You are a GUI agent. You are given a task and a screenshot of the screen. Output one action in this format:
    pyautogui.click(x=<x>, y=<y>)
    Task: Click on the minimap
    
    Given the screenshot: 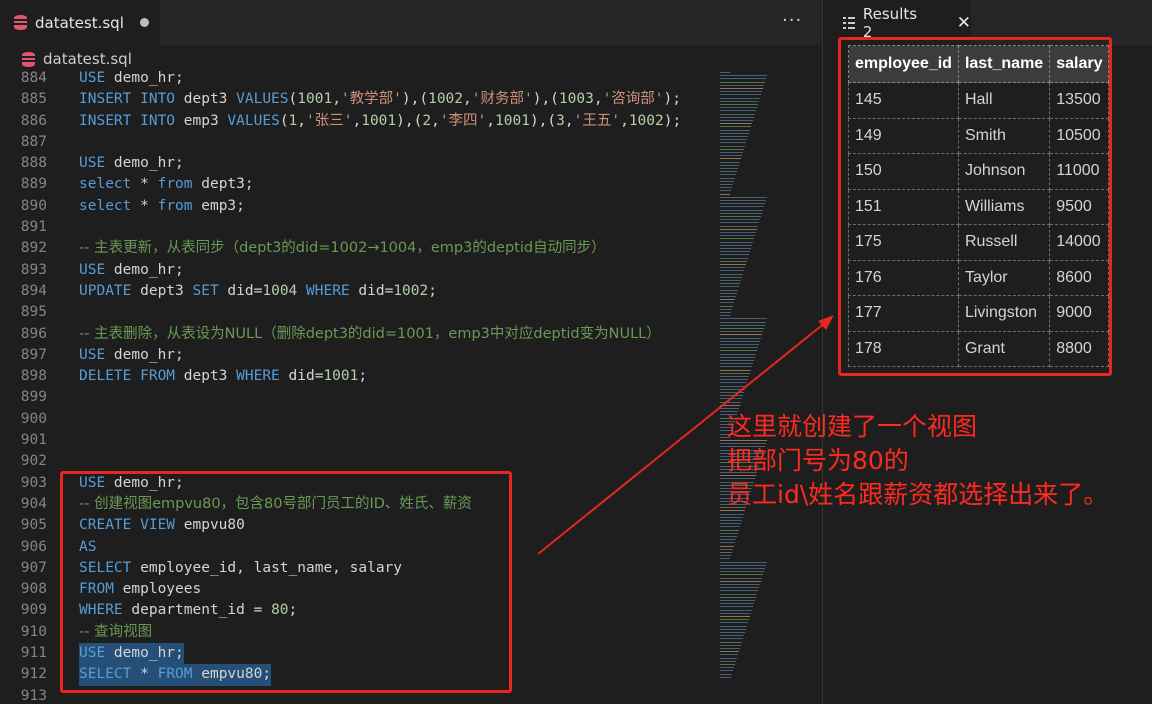 What is the action you would take?
    pyautogui.click(x=744, y=386)
    